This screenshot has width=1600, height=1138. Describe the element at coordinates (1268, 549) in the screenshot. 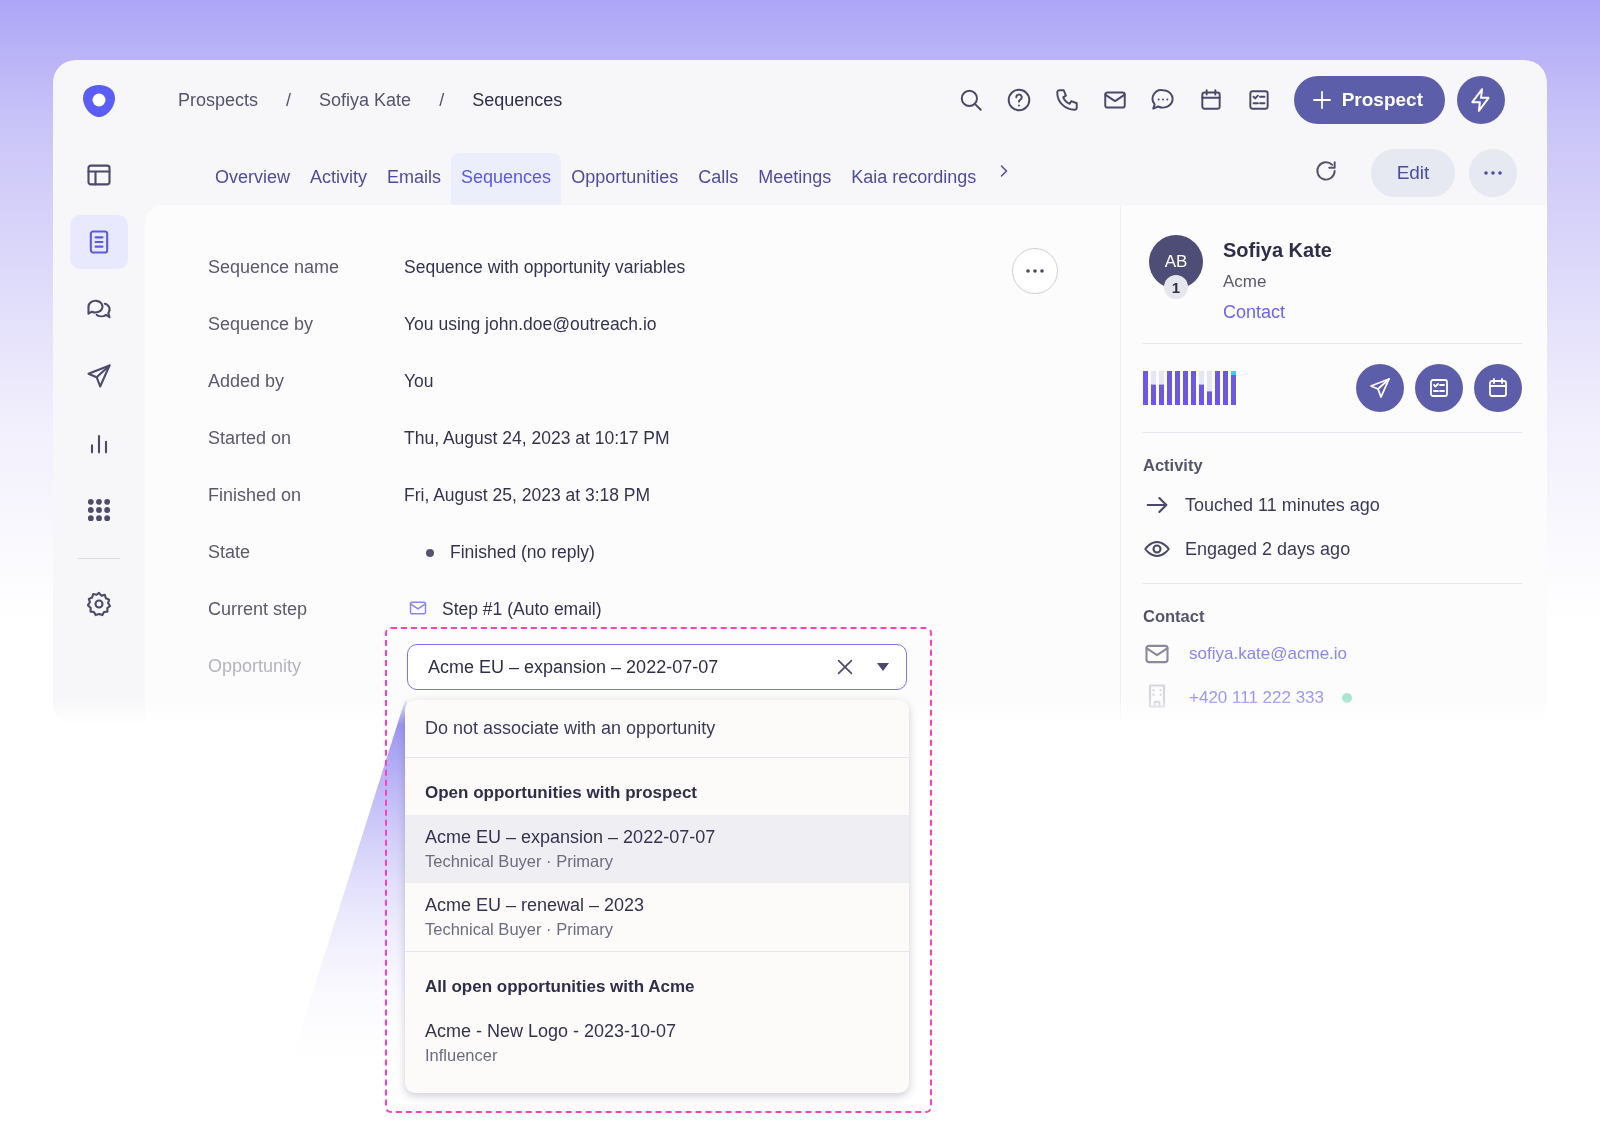

I see `activity-text: Engaged 2 days ago` at that location.